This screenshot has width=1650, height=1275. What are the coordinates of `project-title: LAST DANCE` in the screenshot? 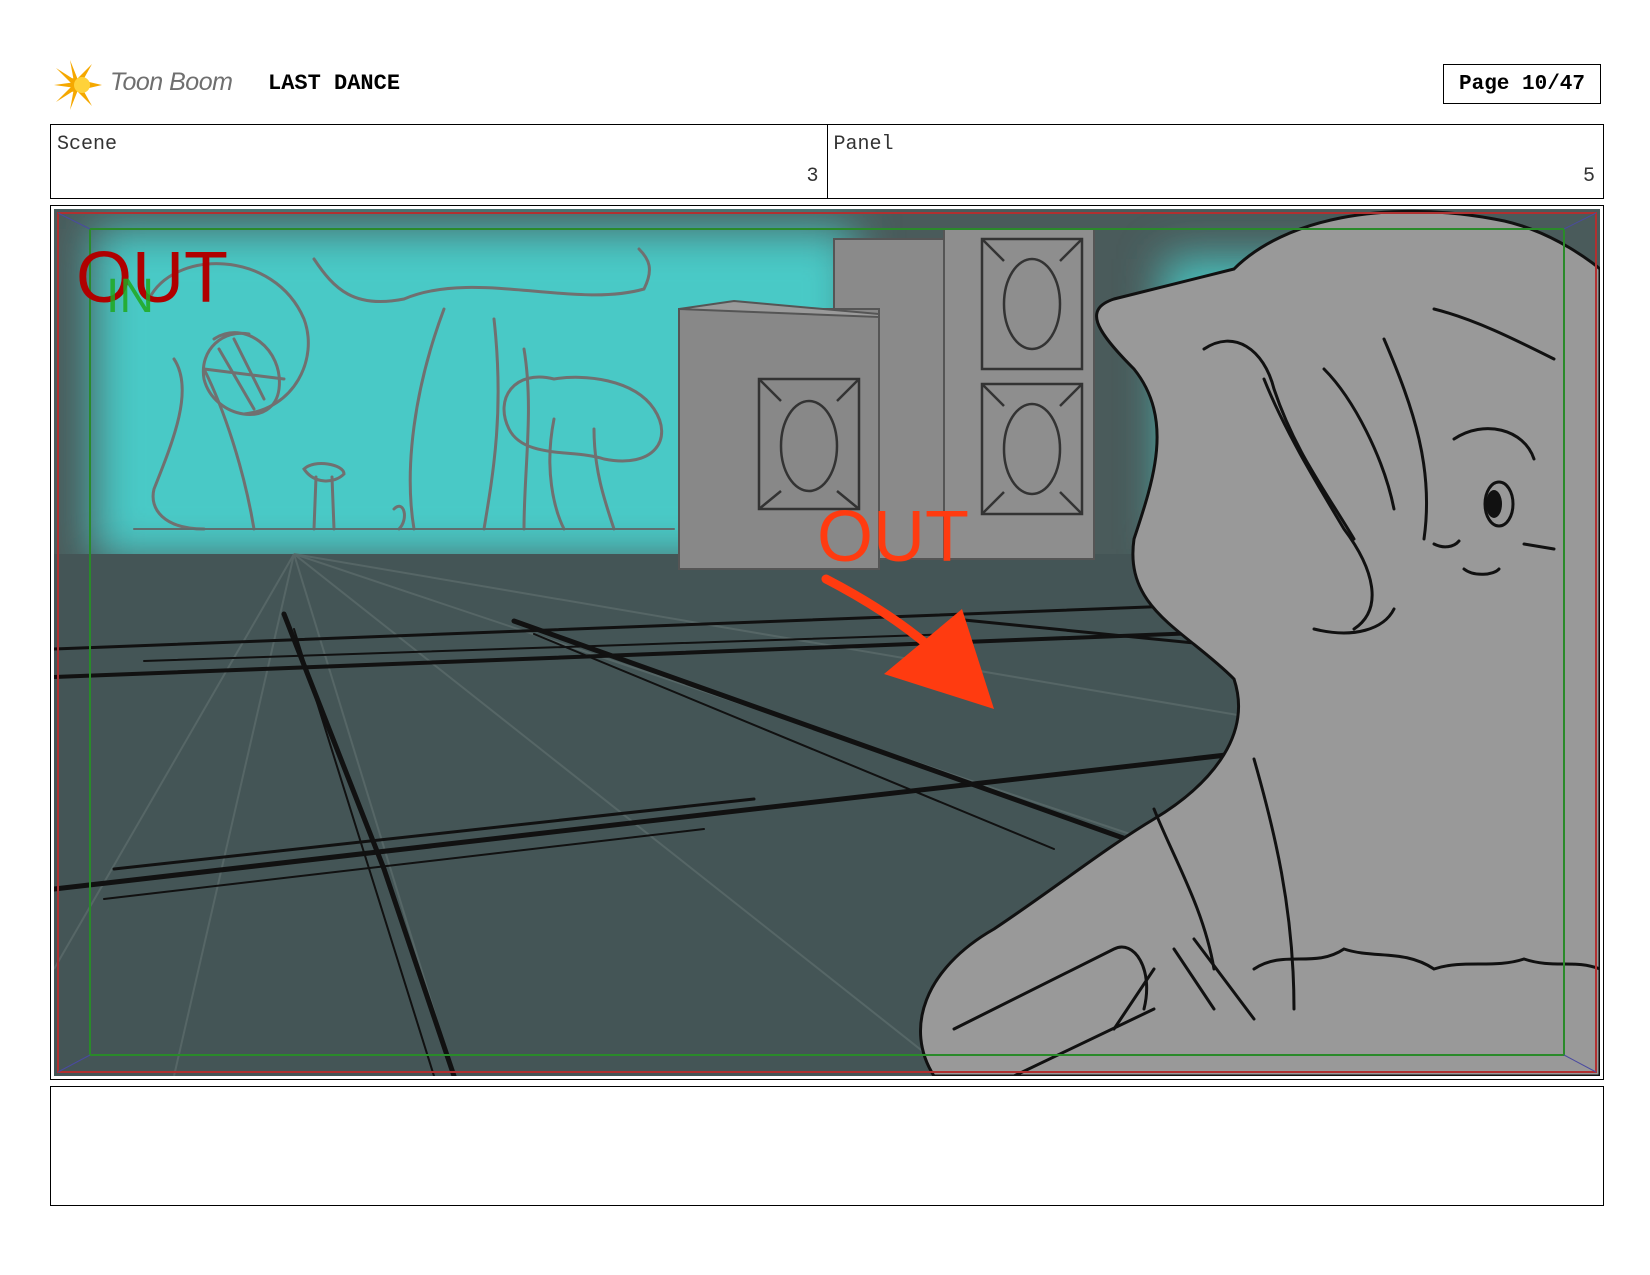 It's located at (334, 83).